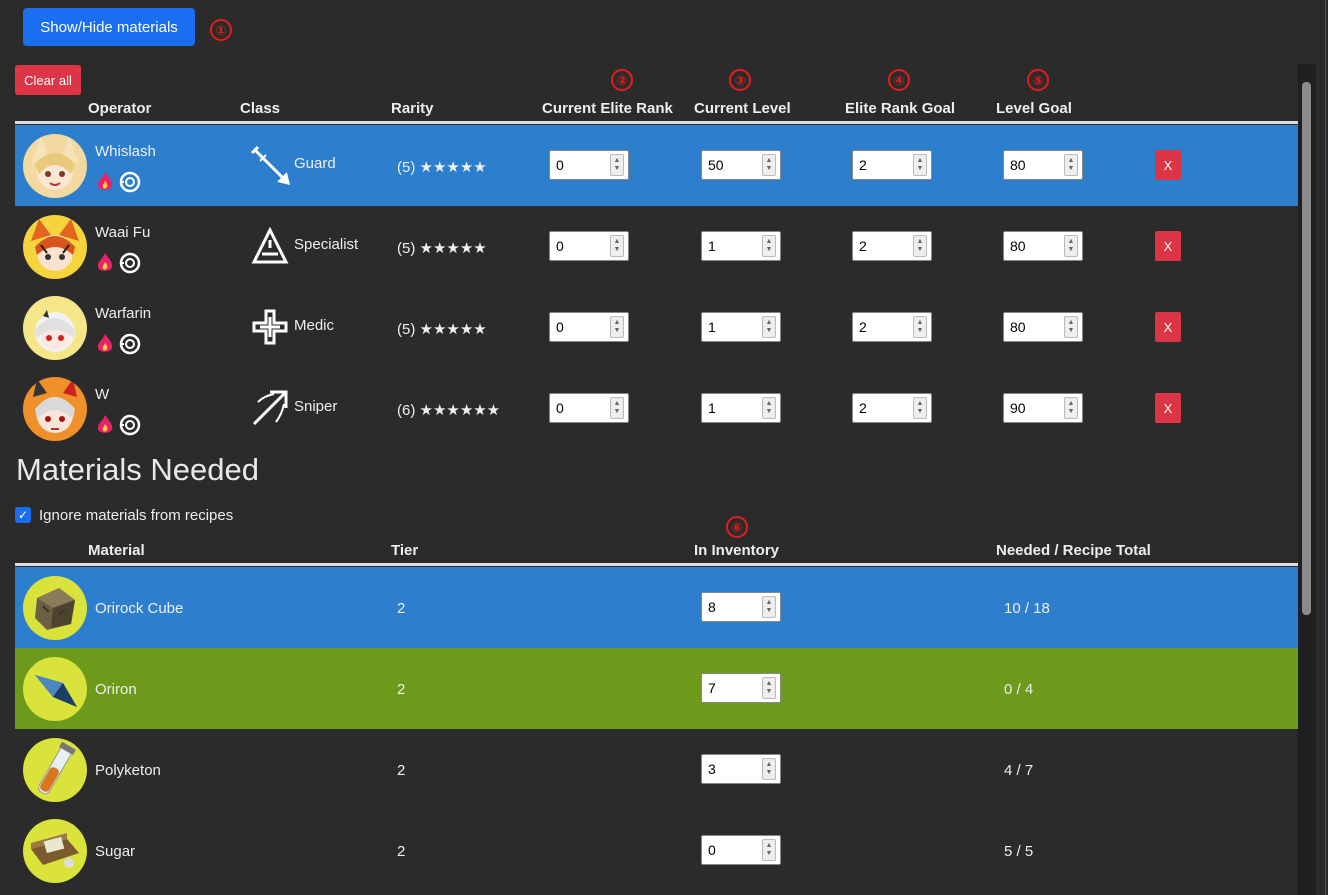 The image size is (1328, 895). Describe the element at coordinates (326, 244) in the screenshot. I see `operator-class: Specialist` at that location.